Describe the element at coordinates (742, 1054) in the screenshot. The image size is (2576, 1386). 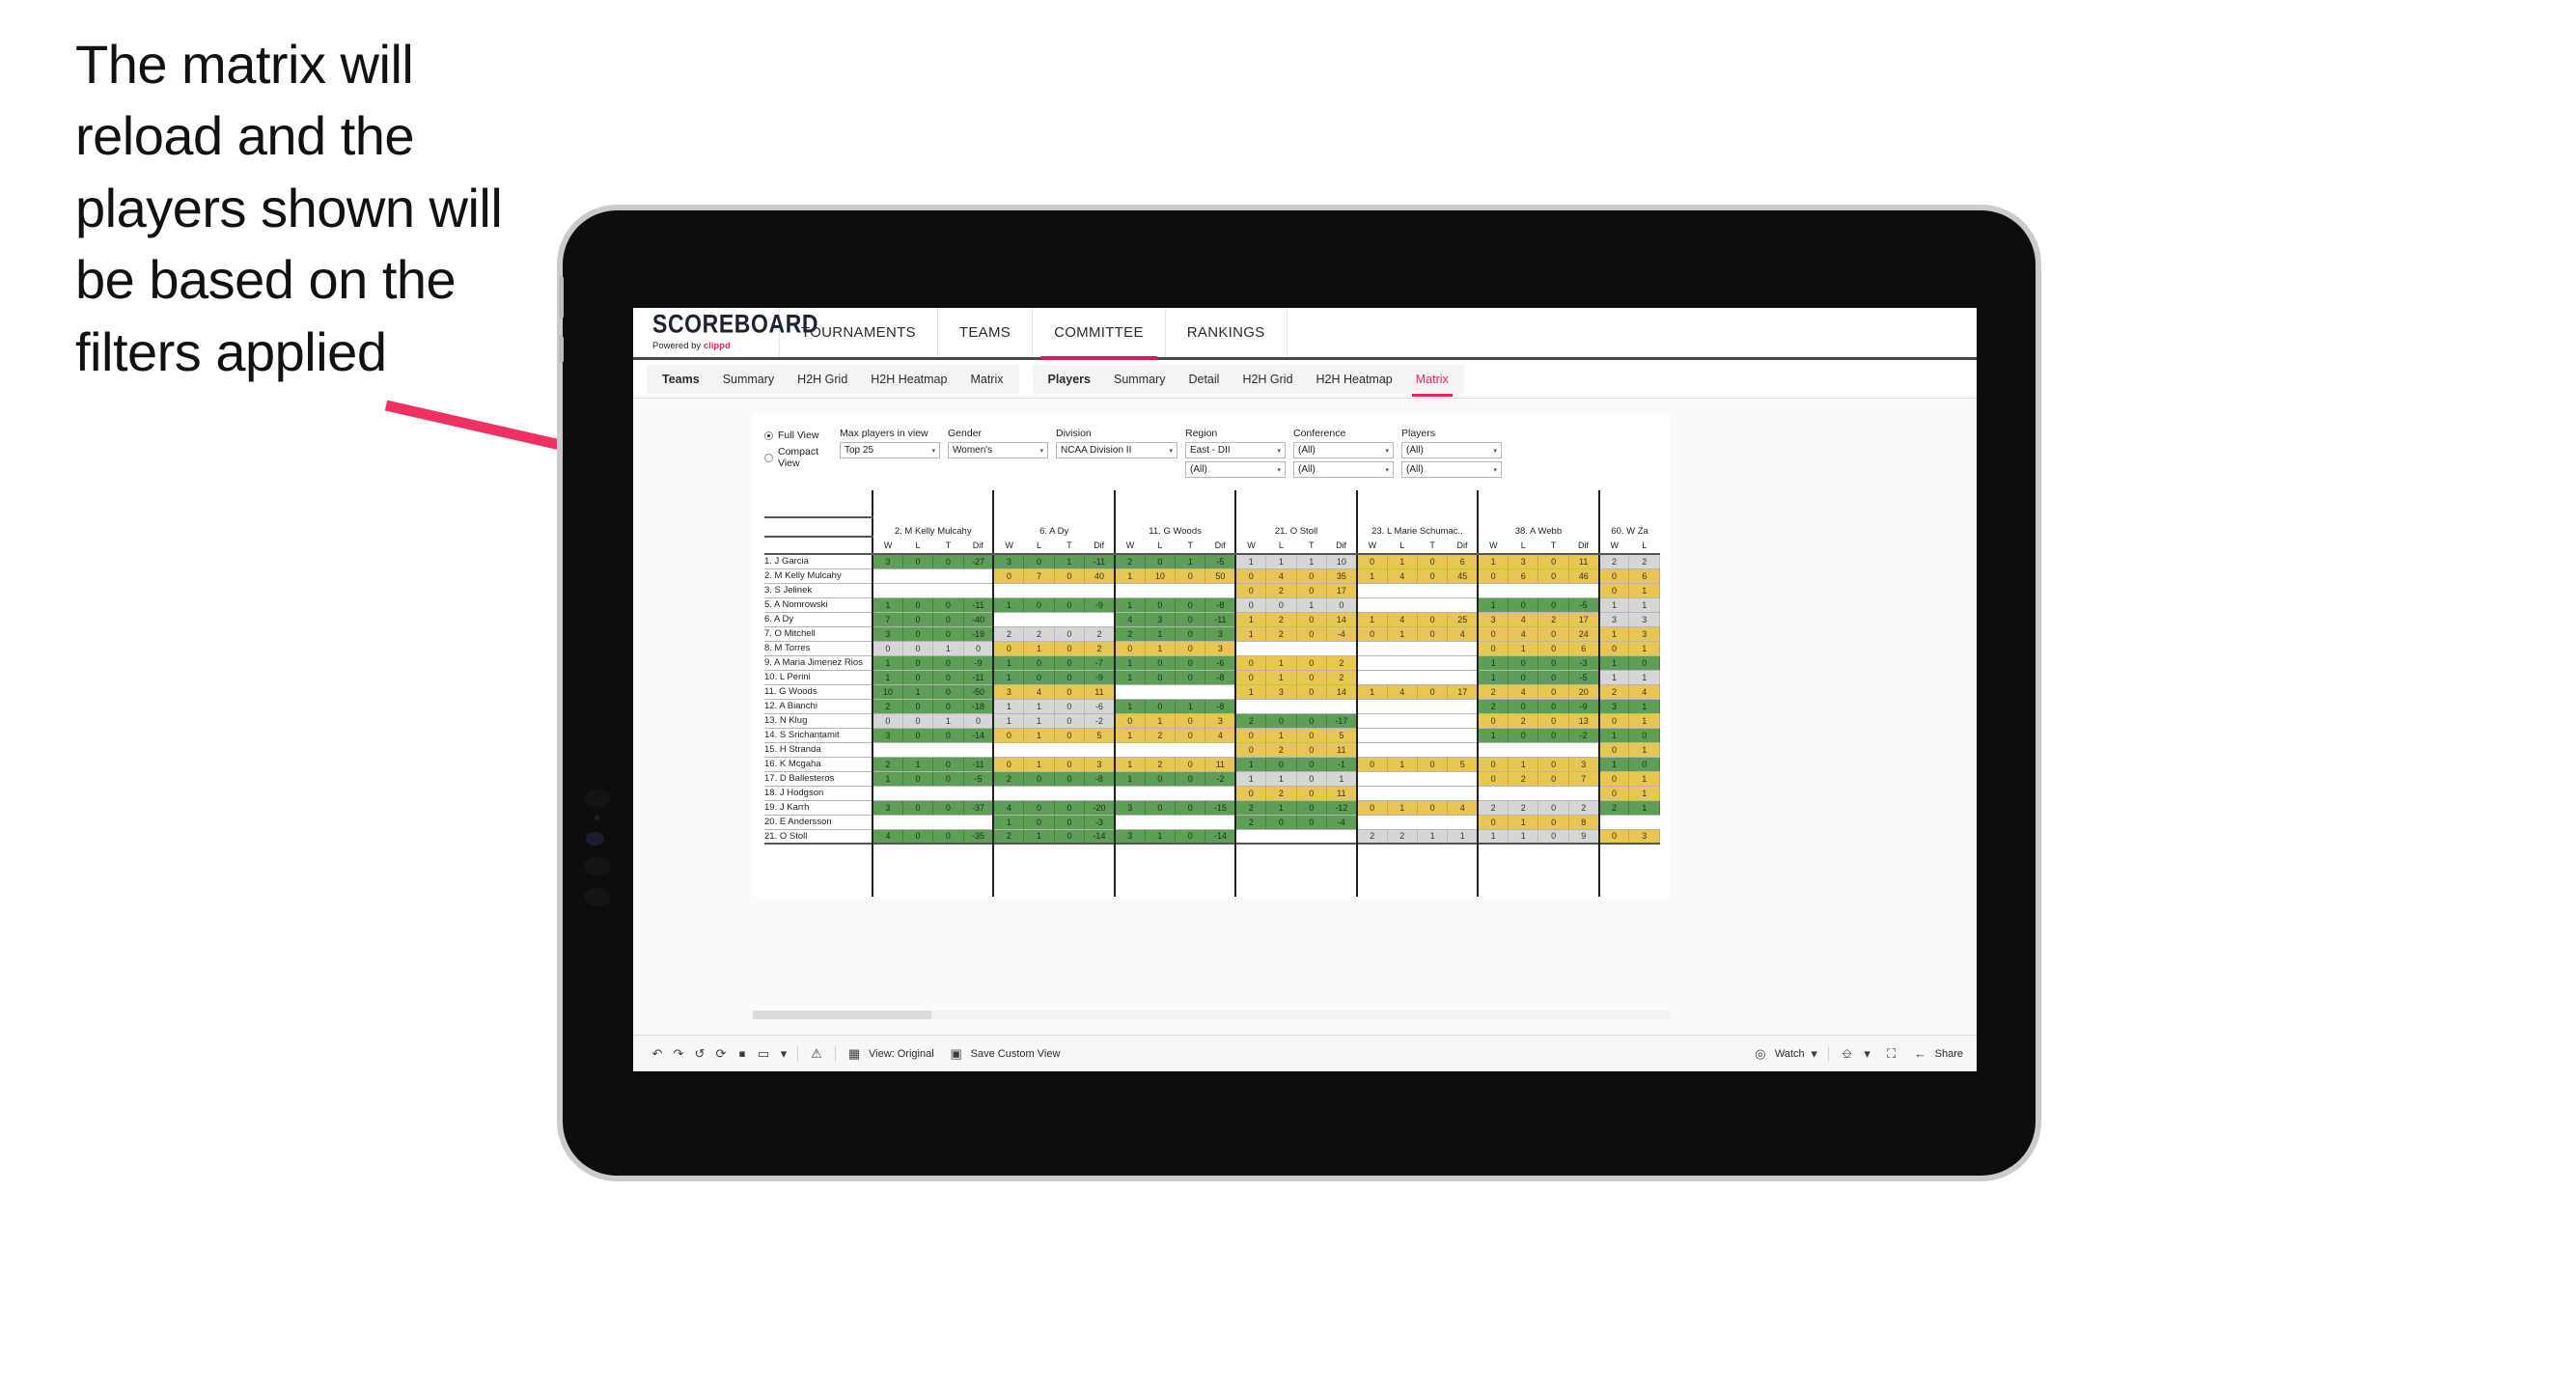
I see `pause-refresh-button: ⏹` at that location.